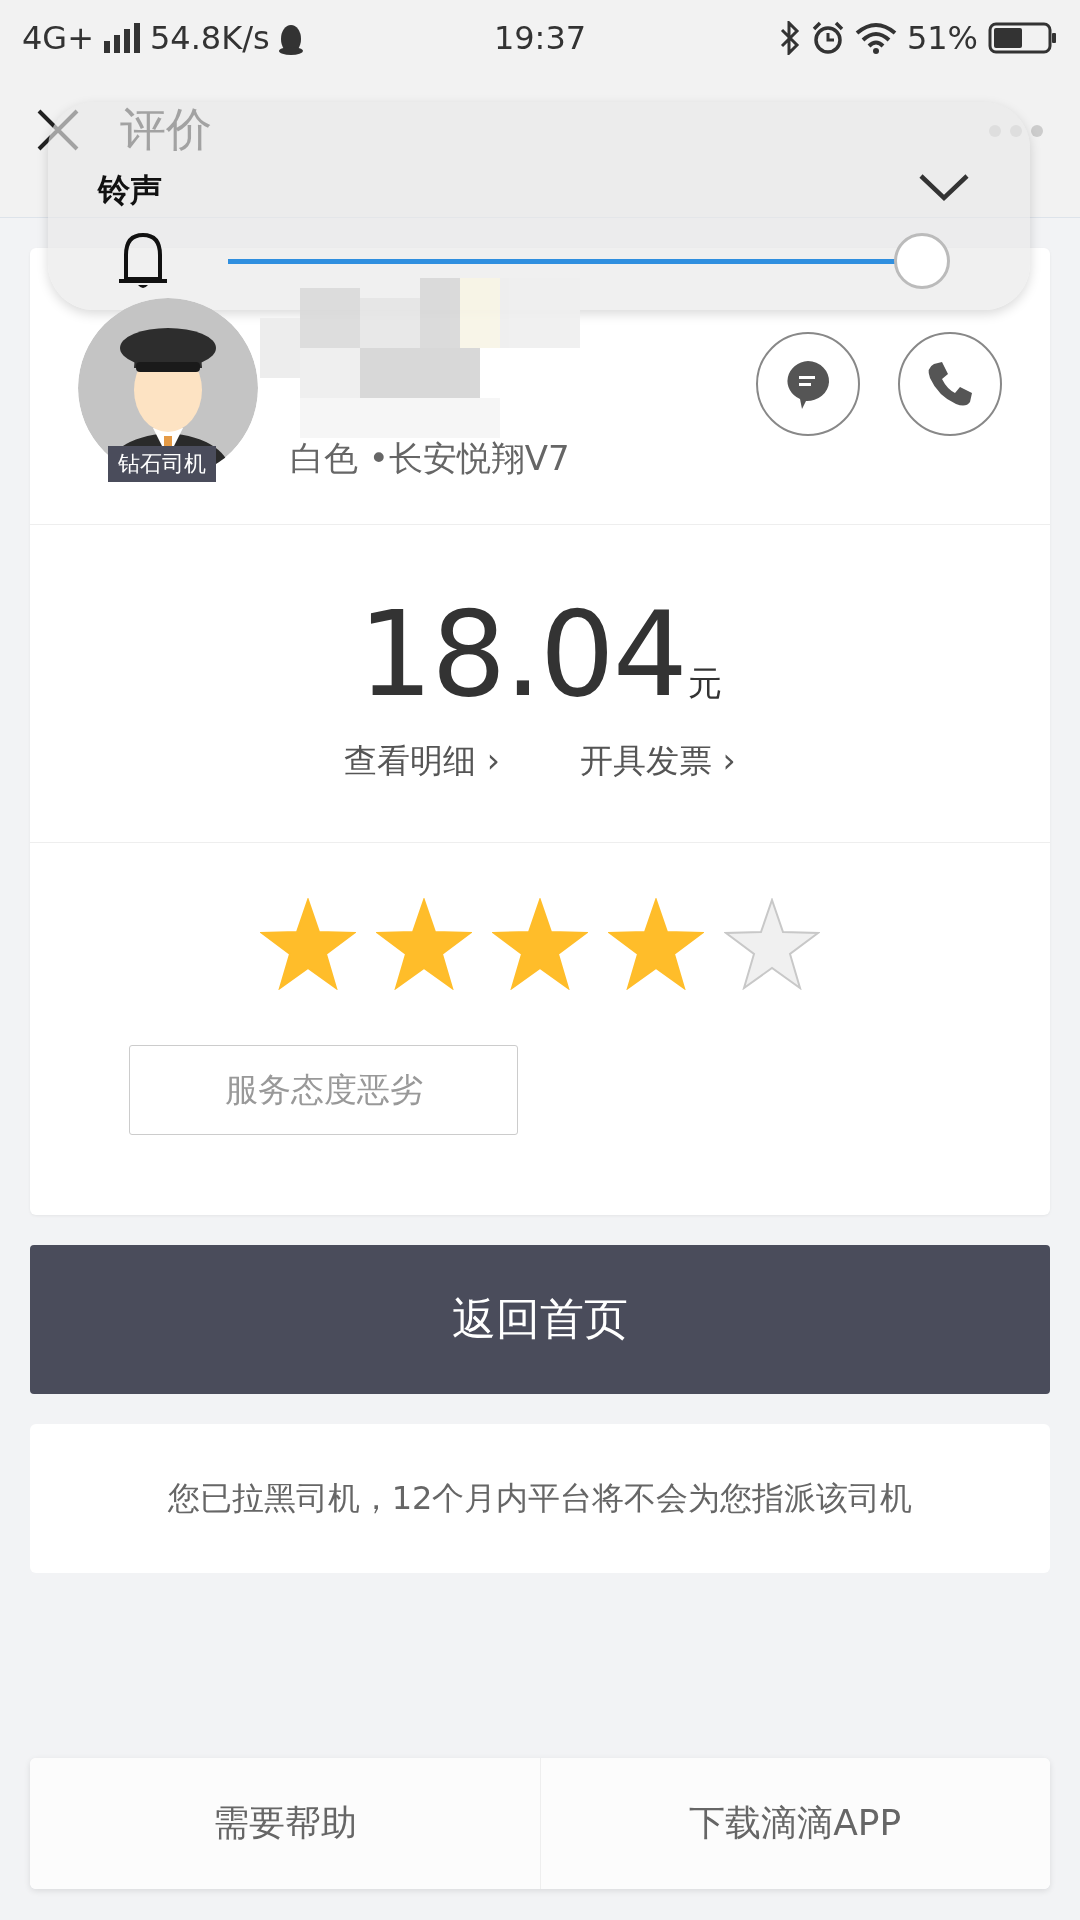 Image resolution: width=1080 pixels, height=1920 pixels. What do you see at coordinates (130, 191) in the screenshot?
I see `ringtone-label: 铃声` at bounding box center [130, 191].